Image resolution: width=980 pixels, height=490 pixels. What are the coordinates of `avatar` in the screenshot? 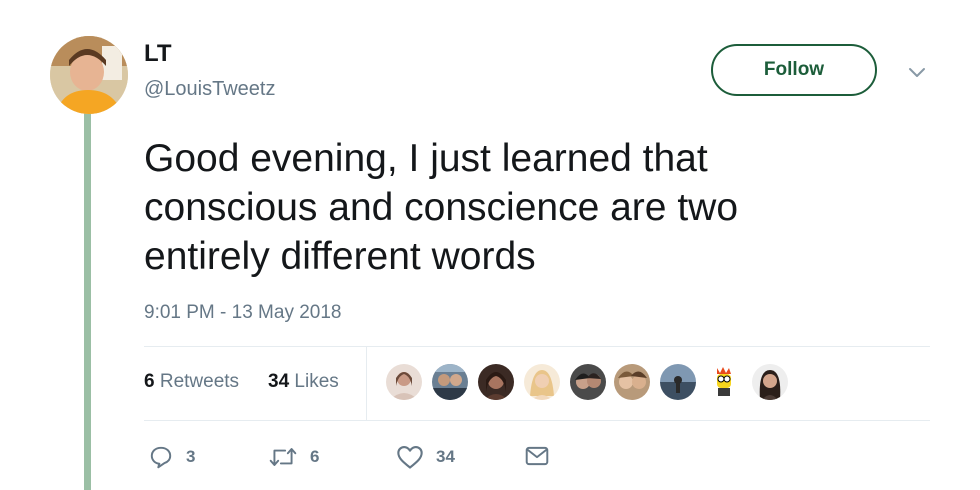 It's located at (89, 75).